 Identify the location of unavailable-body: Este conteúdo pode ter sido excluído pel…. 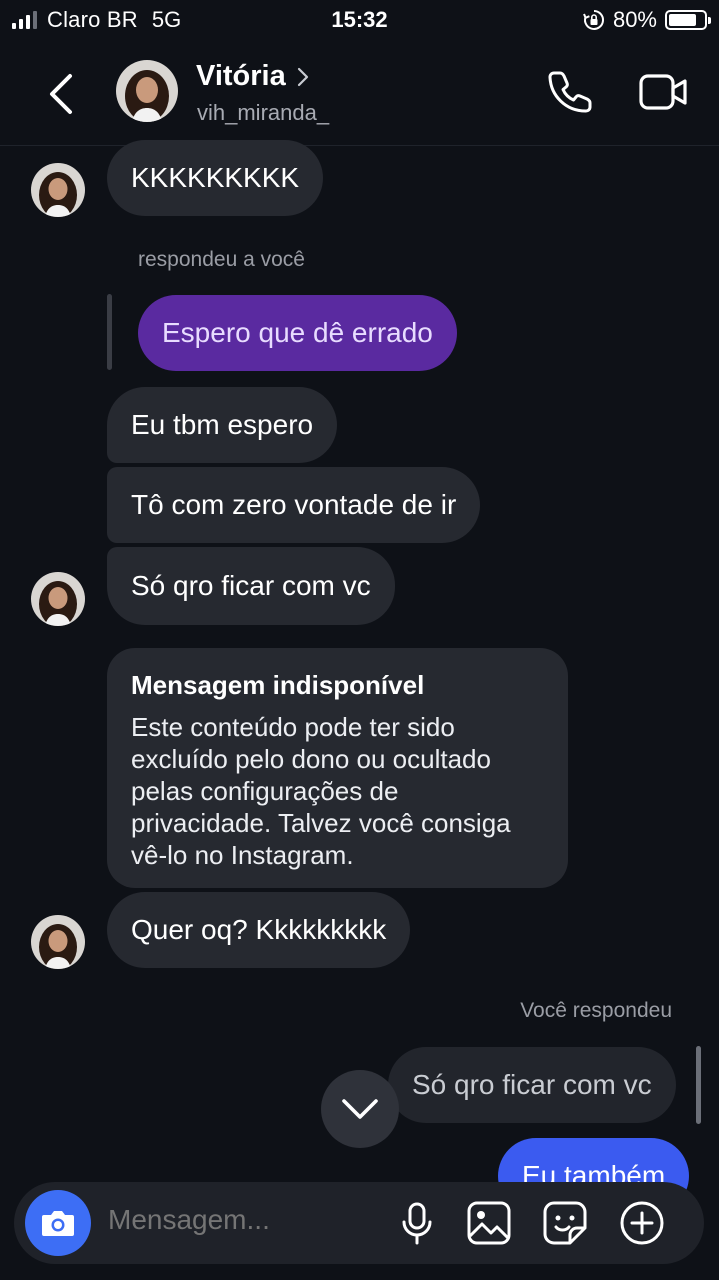
(321, 791).